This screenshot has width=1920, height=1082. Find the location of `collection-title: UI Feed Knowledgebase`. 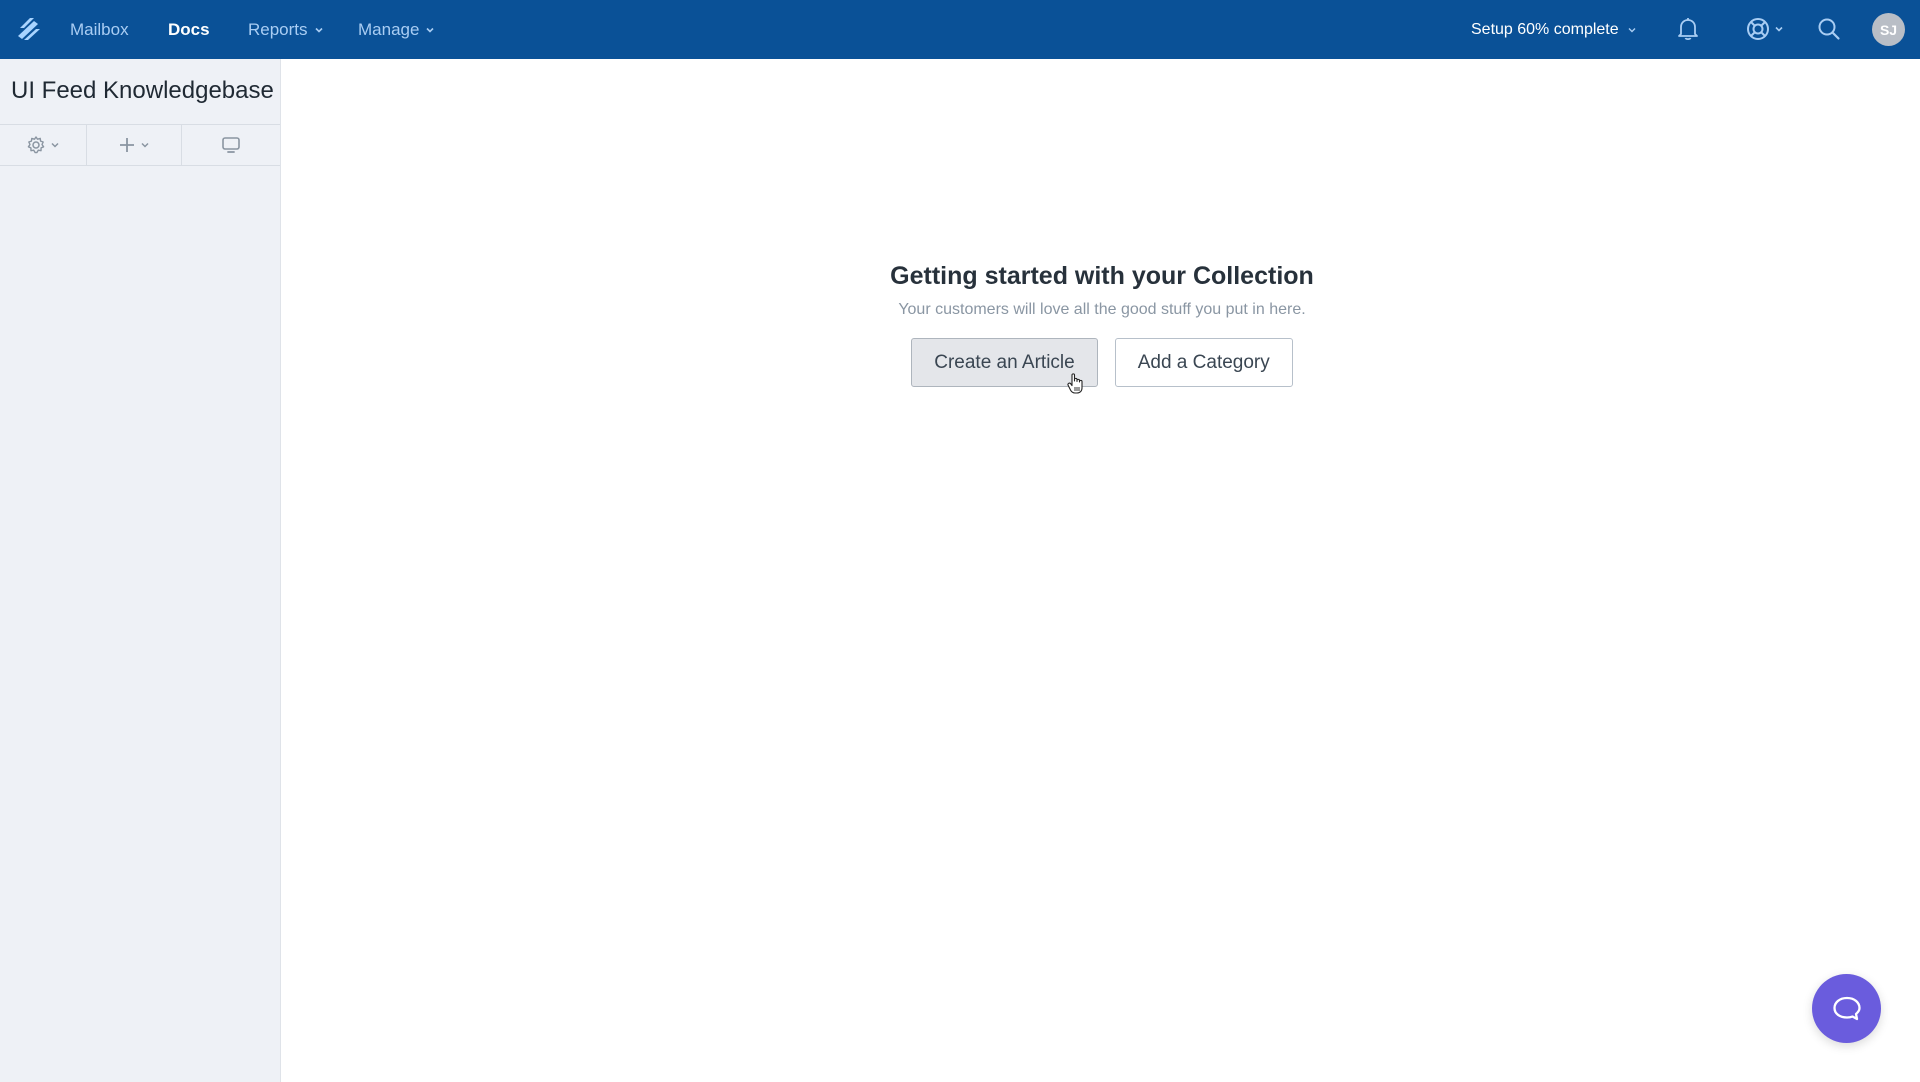

collection-title: UI Feed Knowledgebase is located at coordinates (142, 90).